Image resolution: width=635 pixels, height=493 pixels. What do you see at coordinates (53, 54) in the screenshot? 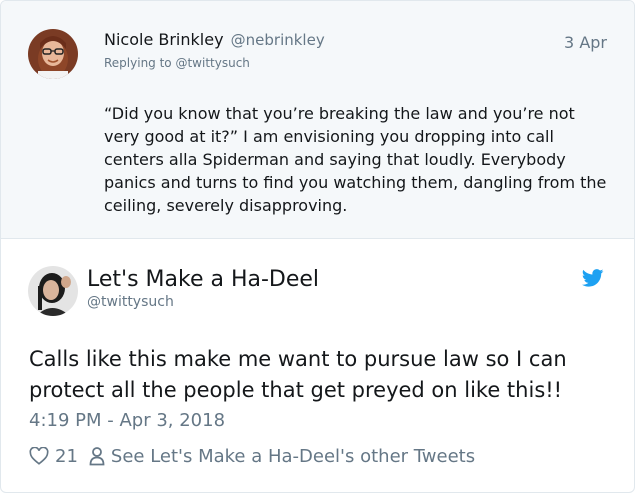
I see `nicole-avatar` at bounding box center [53, 54].